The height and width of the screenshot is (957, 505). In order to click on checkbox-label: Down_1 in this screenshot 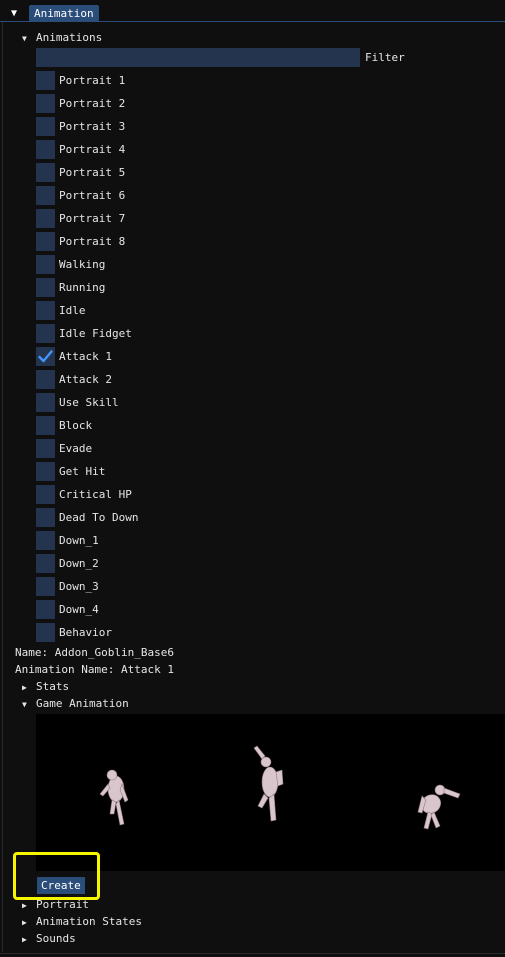, I will do `click(79, 540)`.